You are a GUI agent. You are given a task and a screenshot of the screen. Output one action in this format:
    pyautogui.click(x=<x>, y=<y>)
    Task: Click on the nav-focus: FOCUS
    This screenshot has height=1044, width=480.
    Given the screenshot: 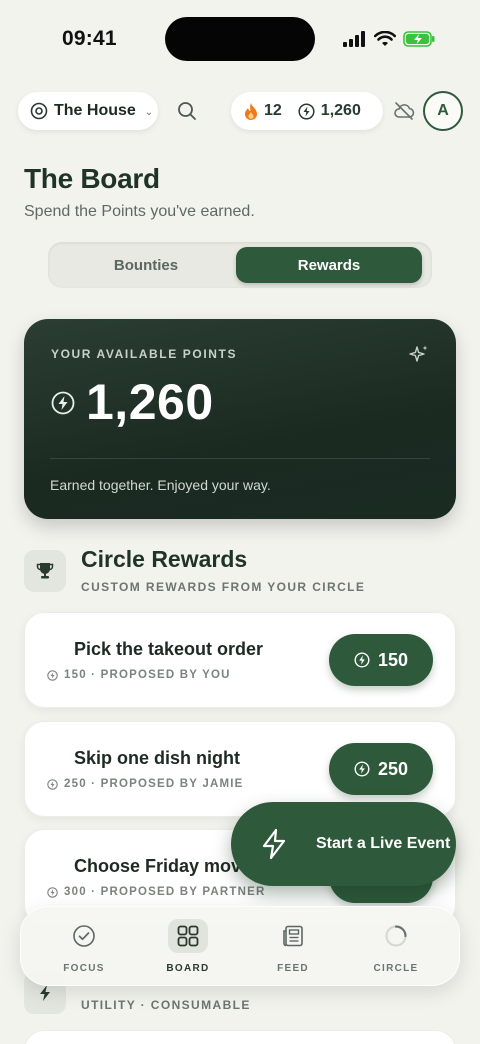 What is the action you would take?
    pyautogui.click(x=84, y=946)
    